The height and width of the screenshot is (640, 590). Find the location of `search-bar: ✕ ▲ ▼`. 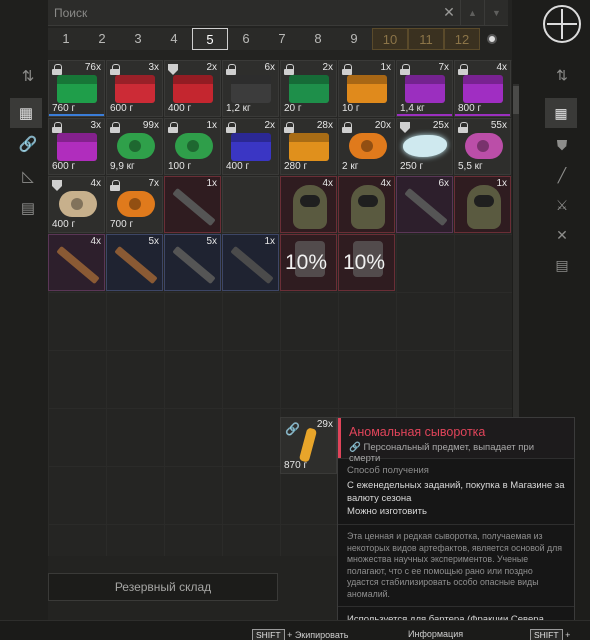

search-bar: ✕ ▲ ▼ is located at coordinates (278, 13).